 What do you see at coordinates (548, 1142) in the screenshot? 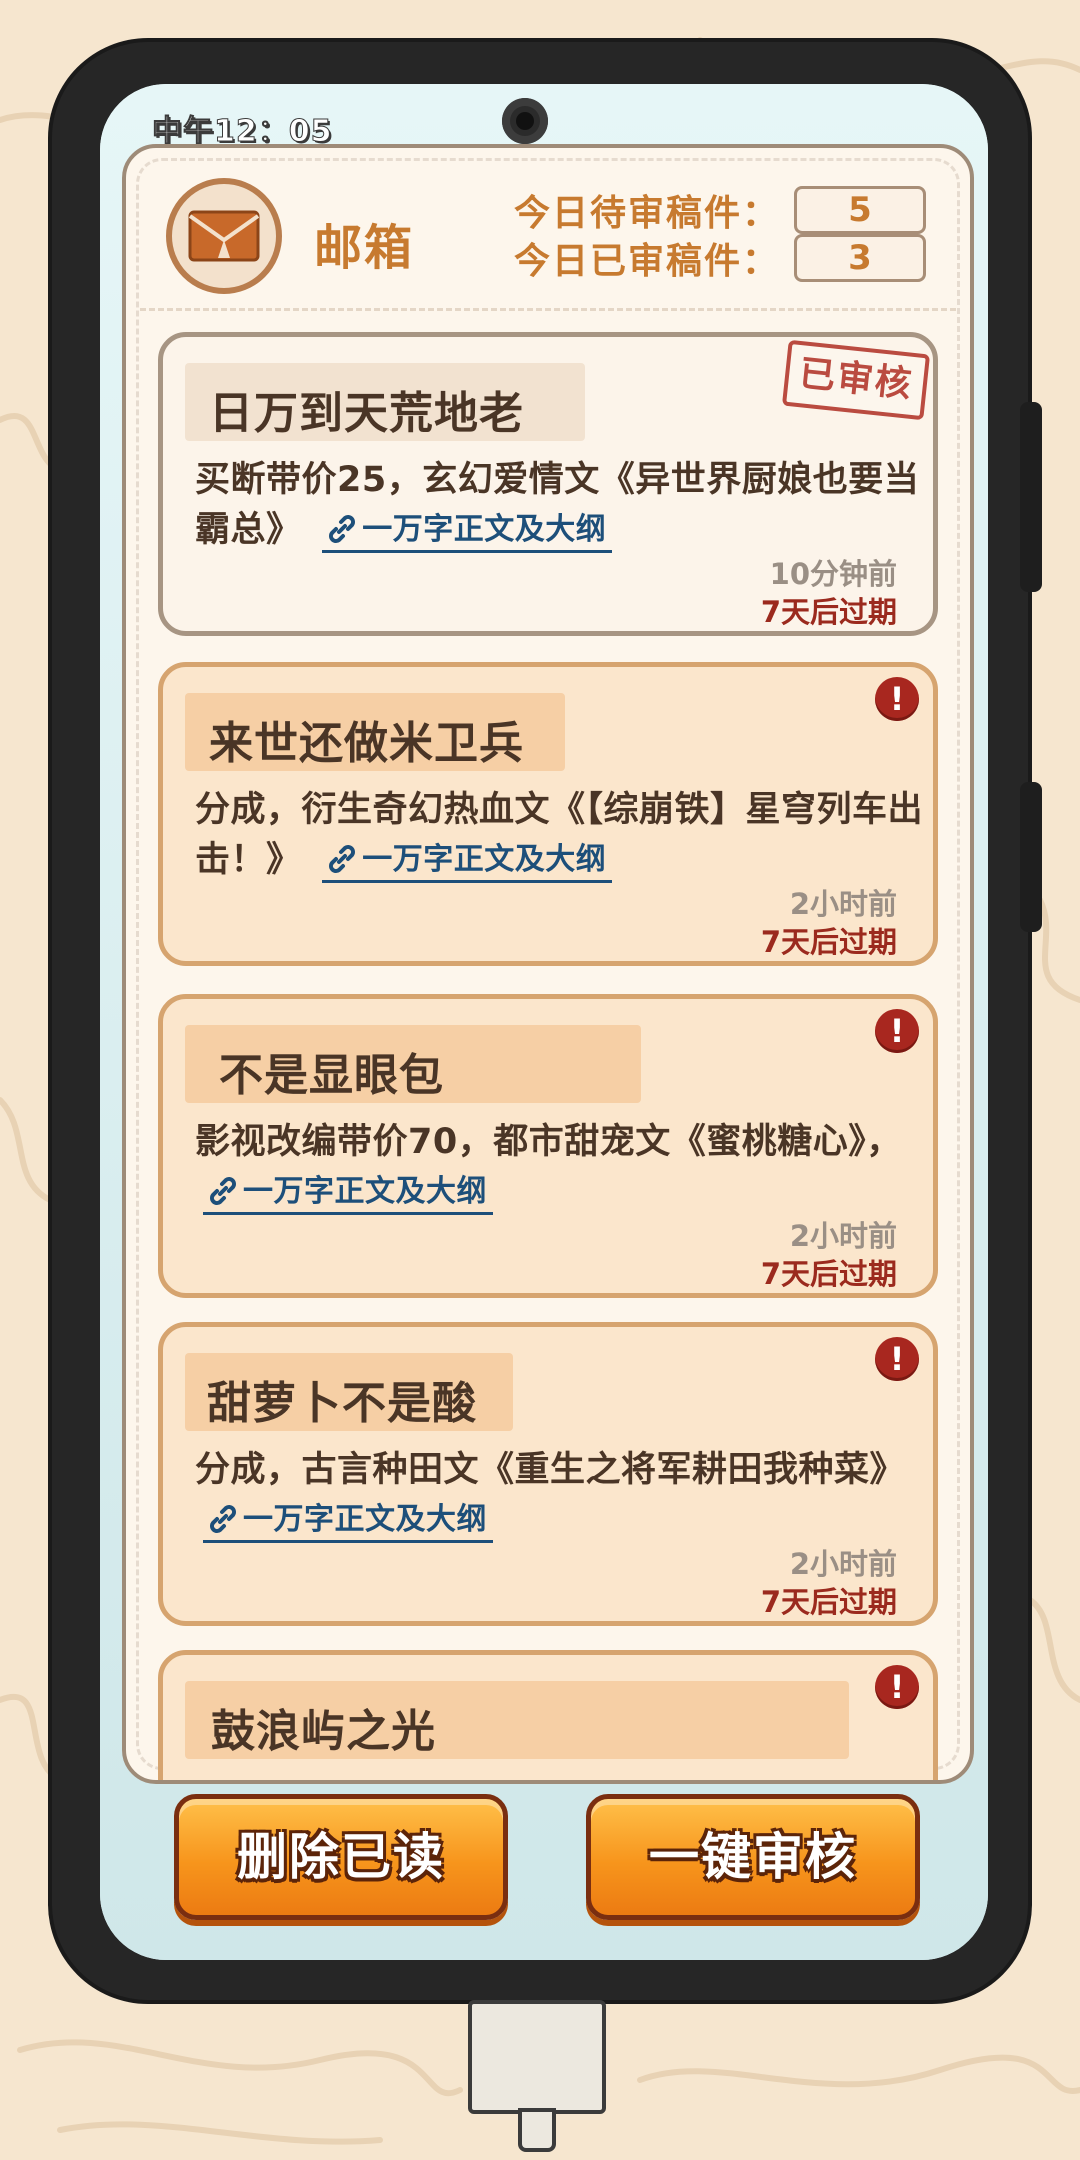
I see `mail-desc-text: 影视改编带价70，都市甜宠文《蜜桃糖心》，` at bounding box center [548, 1142].